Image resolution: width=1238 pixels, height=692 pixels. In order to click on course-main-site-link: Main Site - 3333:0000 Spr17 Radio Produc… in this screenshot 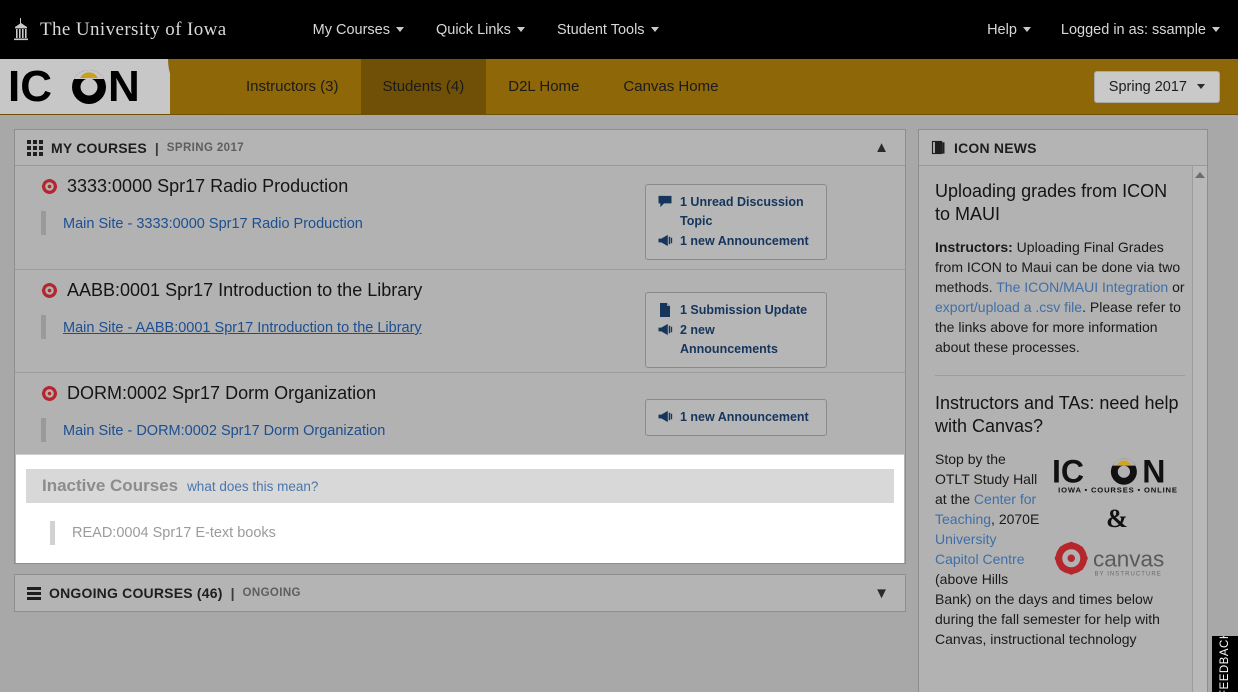, I will do `click(213, 224)`.